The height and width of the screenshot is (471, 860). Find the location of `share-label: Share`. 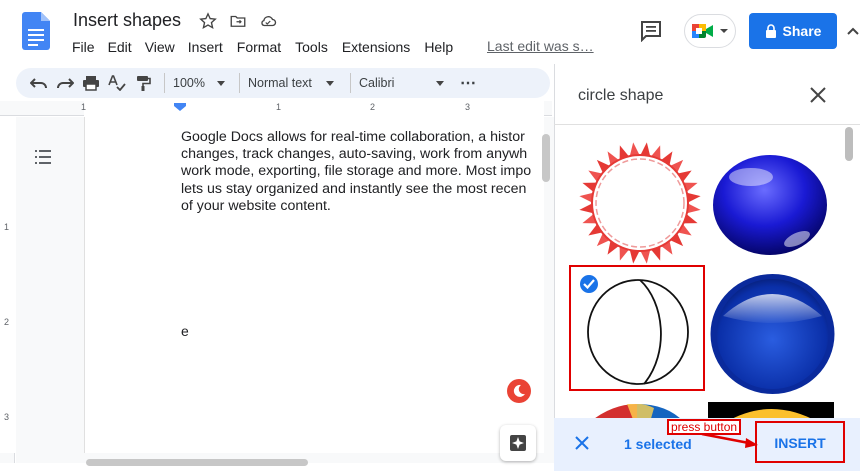

share-label: Share is located at coordinates (802, 31).